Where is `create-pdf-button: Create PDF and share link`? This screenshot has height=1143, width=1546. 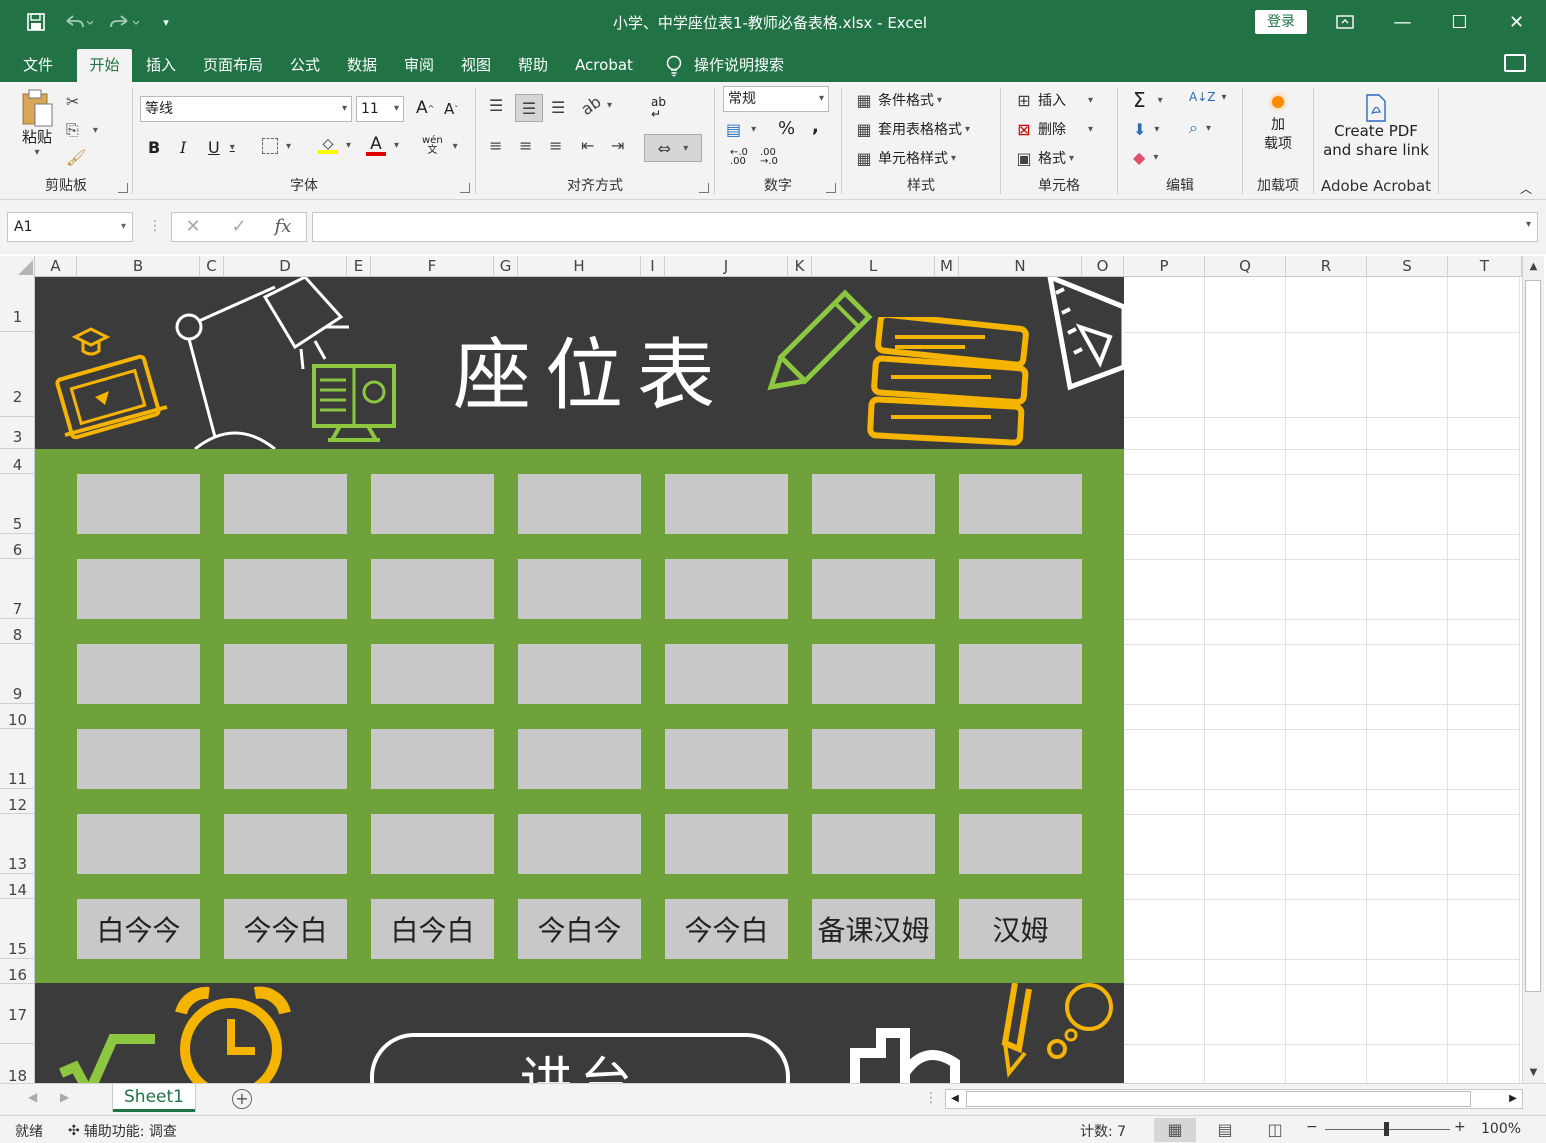
create-pdf-button: Create PDF and share link is located at coordinates (1376, 127).